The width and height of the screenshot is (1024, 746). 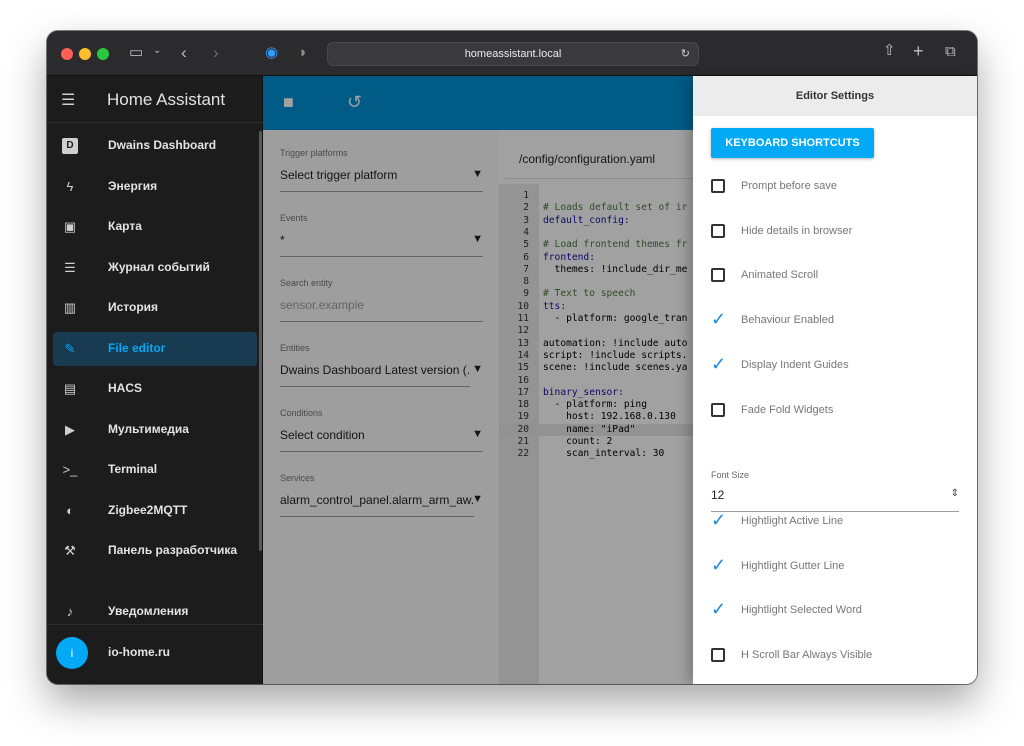 I want to click on setting-option-label: Behaviour Enabled, so click(x=787, y=320).